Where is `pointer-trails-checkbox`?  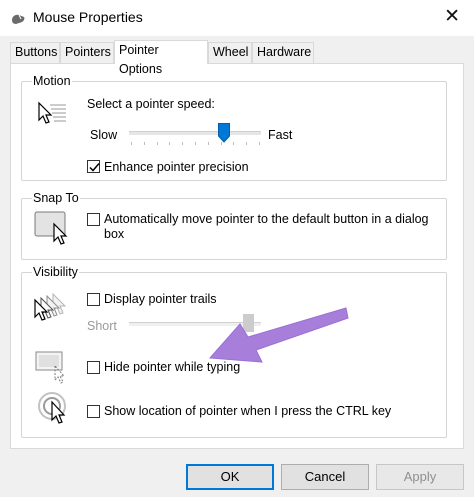
pointer-trails-checkbox is located at coordinates (93, 299).